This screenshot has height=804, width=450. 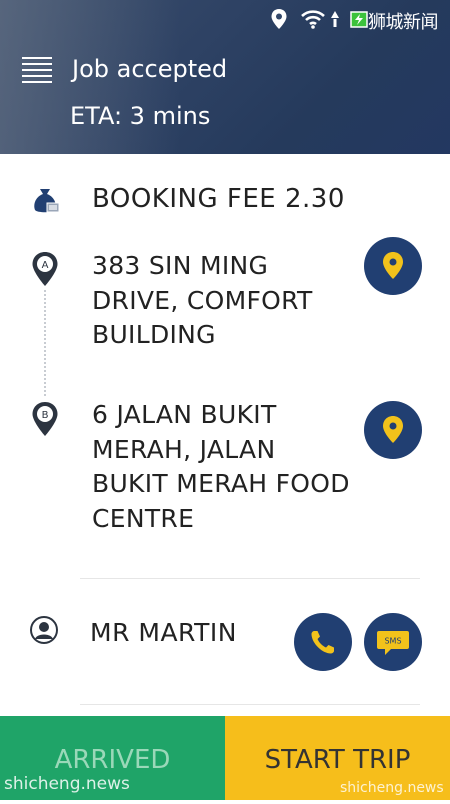 What do you see at coordinates (140, 116) in the screenshot?
I see `eta-text: ETA: 3 mins` at bounding box center [140, 116].